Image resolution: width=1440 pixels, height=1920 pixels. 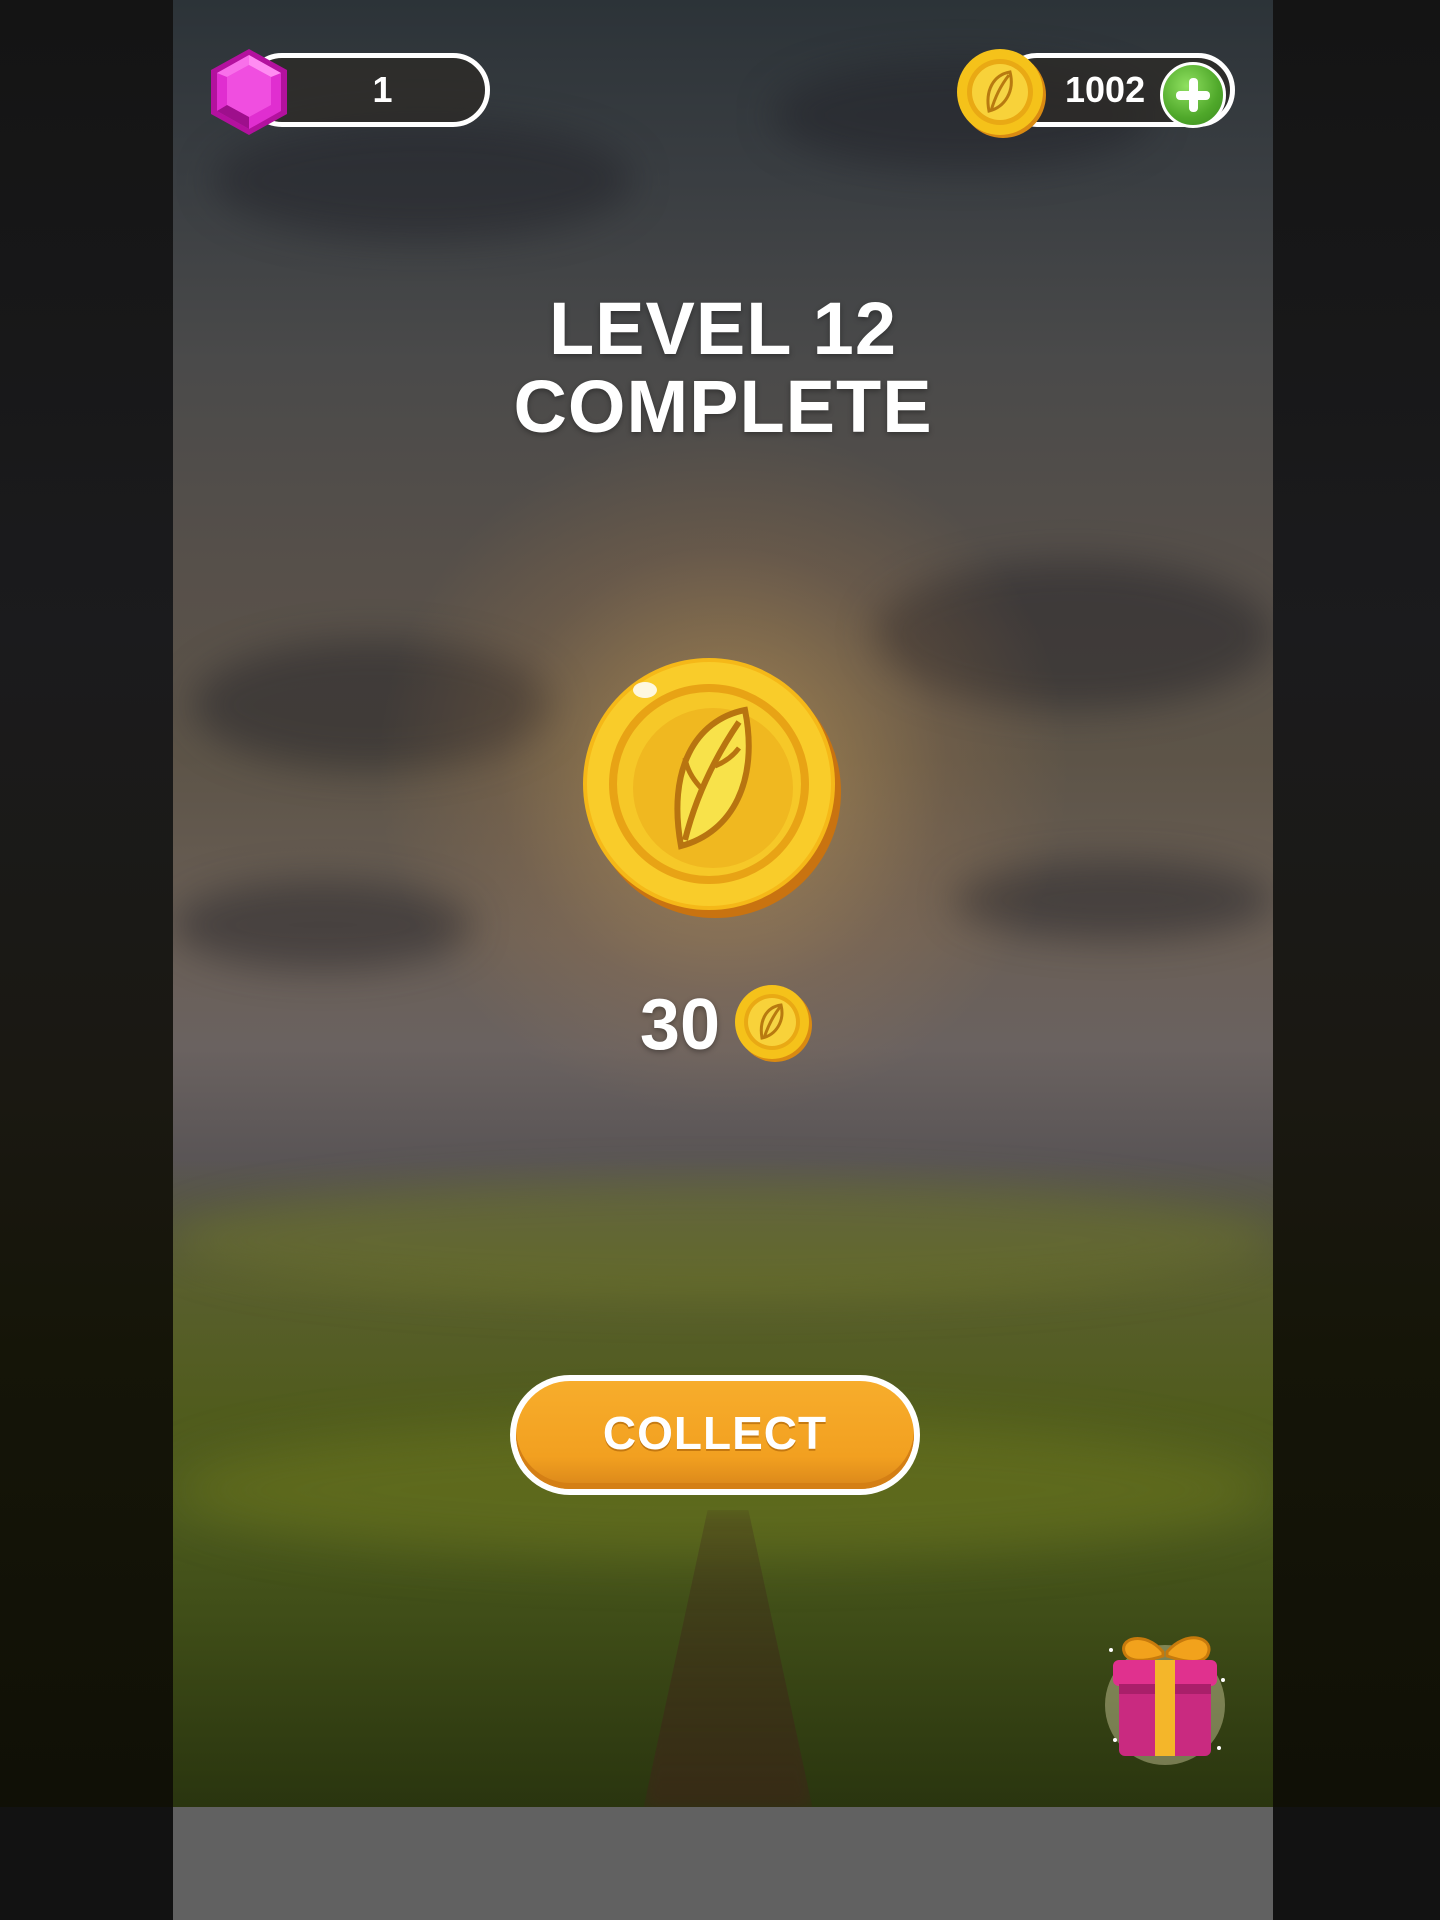 What do you see at coordinates (1165, 1695) in the screenshot?
I see `gift-icon` at bounding box center [1165, 1695].